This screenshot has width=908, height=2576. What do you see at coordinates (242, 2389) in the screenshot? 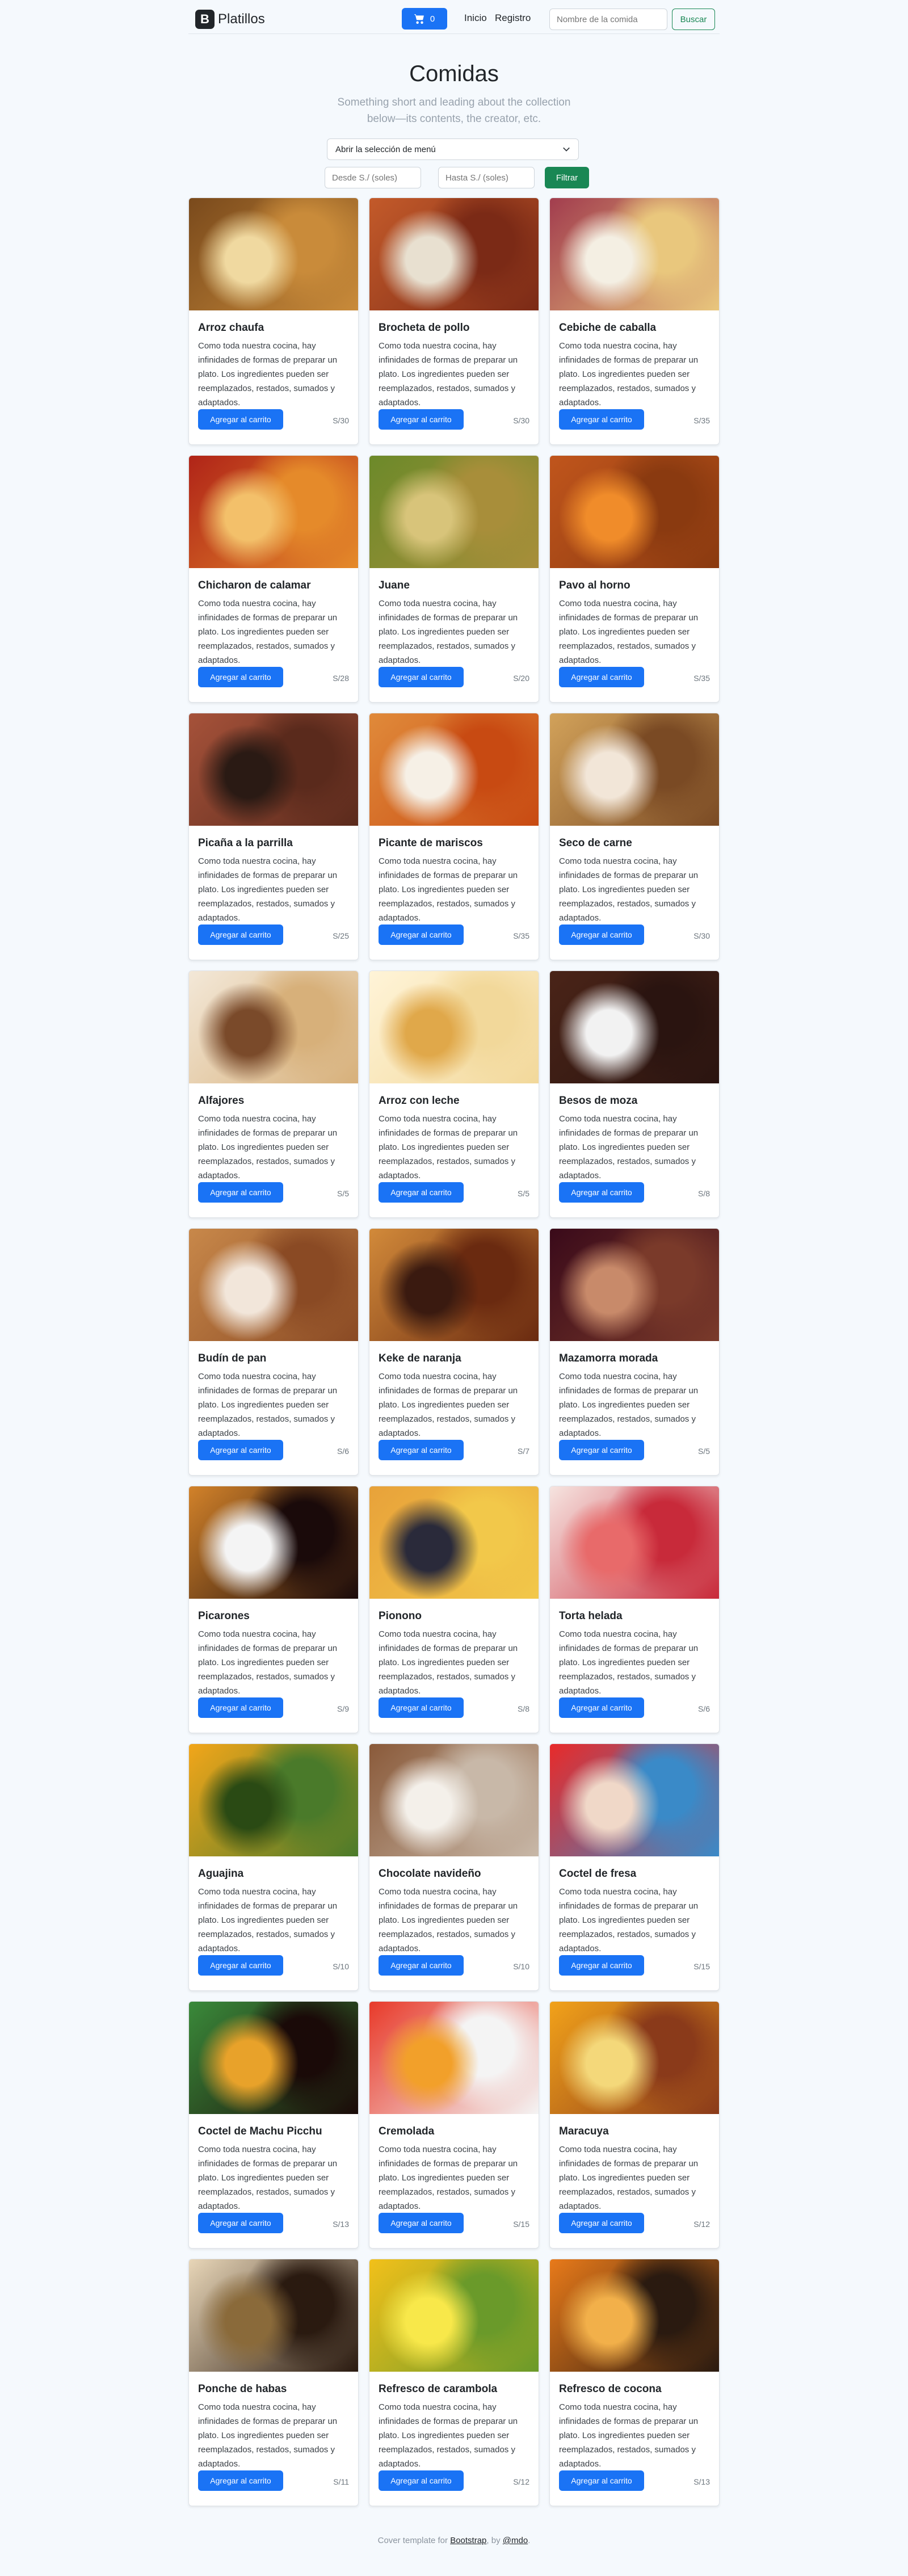
I see `product-name: Ponche de habas` at bounding box center [242, 2389].